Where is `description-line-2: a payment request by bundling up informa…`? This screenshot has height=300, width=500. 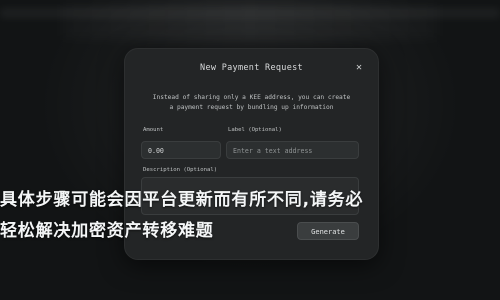 description-line-2: a payment request by bundling up informa… is located at coordinates (251, 107).